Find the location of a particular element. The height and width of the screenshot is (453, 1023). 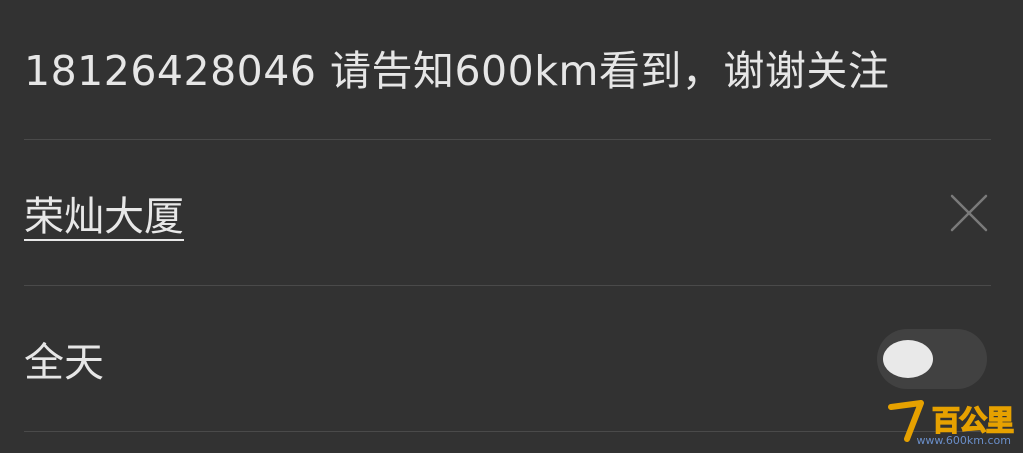

location-field: 荣灿大厦 is located at coordinates (104, 213).